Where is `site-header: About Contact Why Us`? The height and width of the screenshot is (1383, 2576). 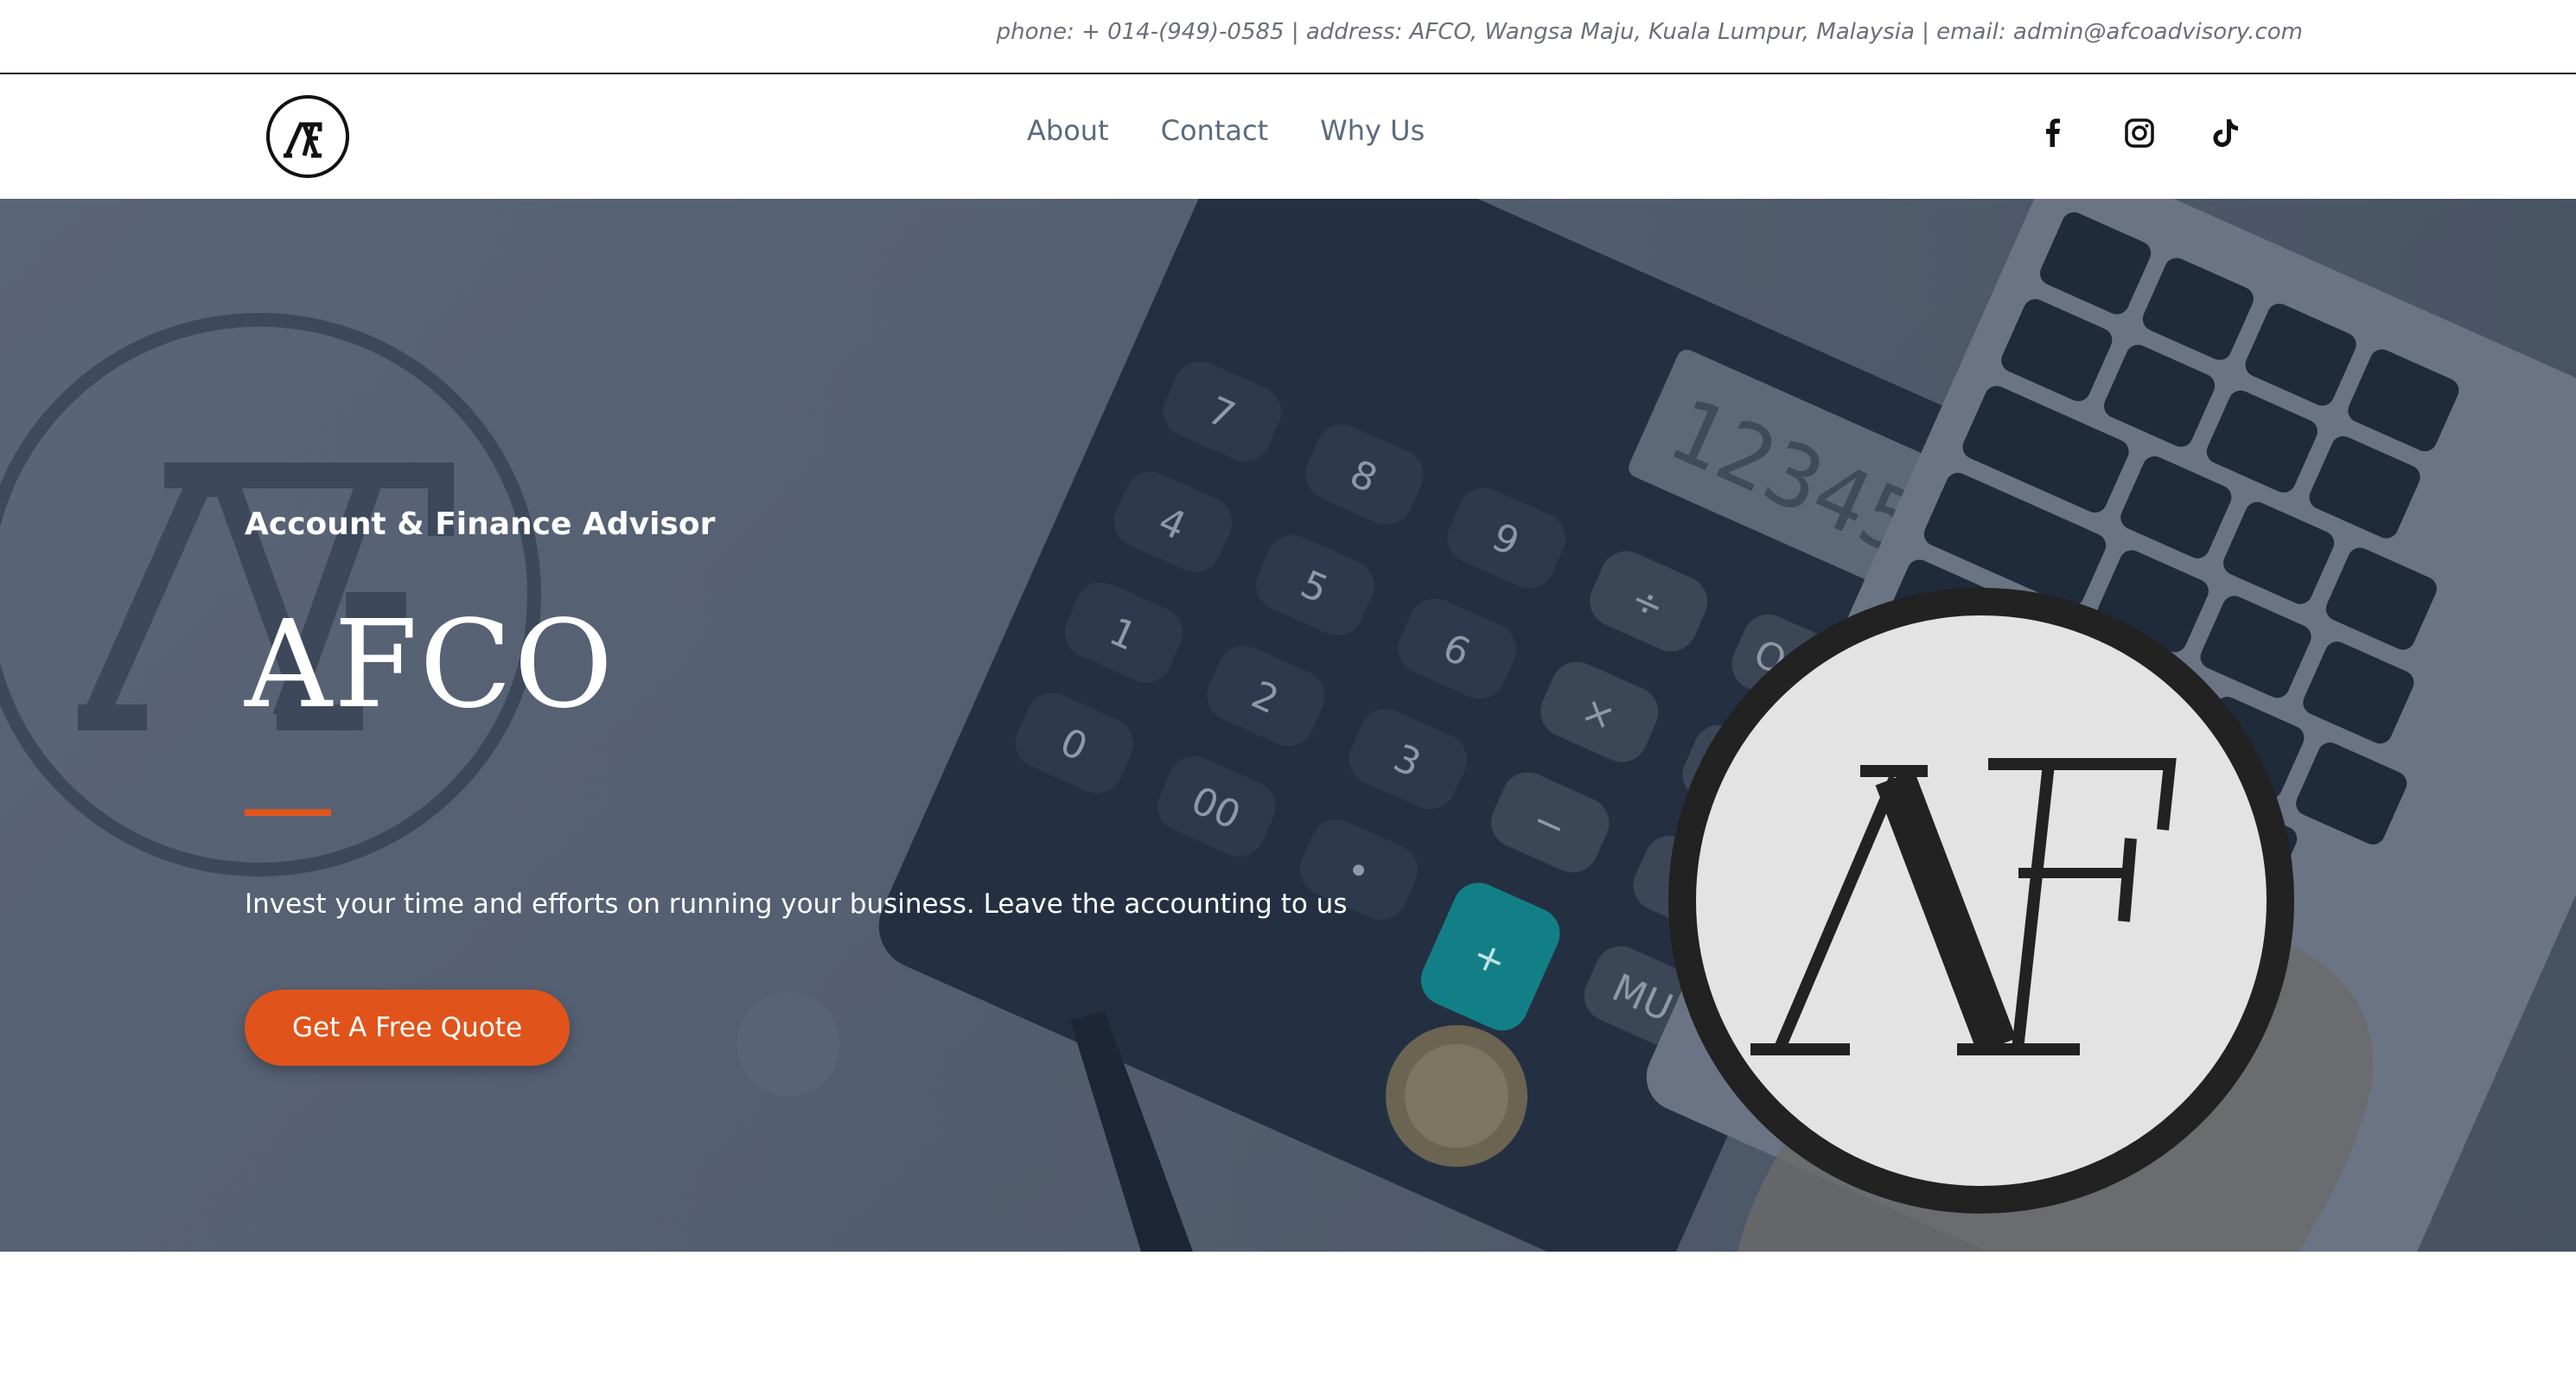
site-header: About Contact Why Us is located at coordinates (1288, 137).